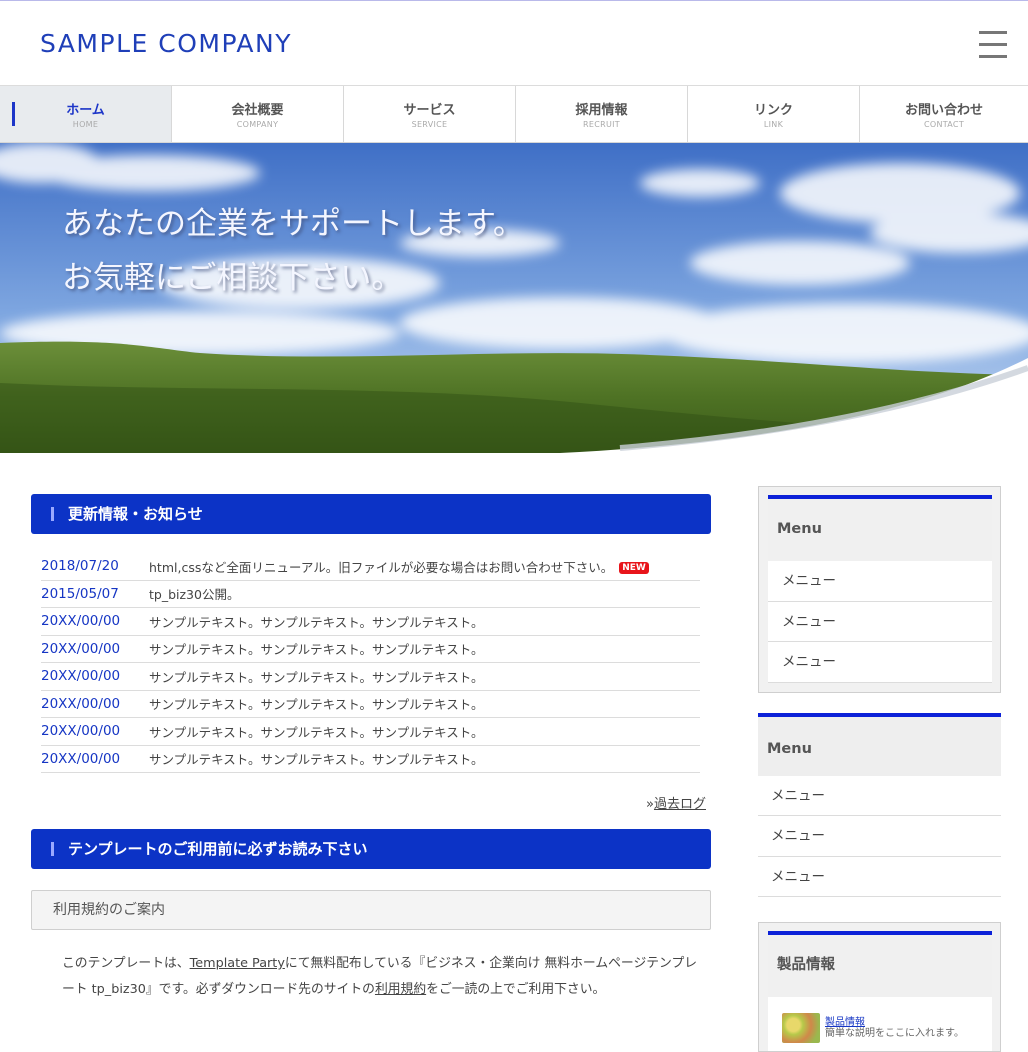  Describe the element at coordinates (880, 964) in the screenshot. I see `sidebar-product-title: 製品情報` at that location.